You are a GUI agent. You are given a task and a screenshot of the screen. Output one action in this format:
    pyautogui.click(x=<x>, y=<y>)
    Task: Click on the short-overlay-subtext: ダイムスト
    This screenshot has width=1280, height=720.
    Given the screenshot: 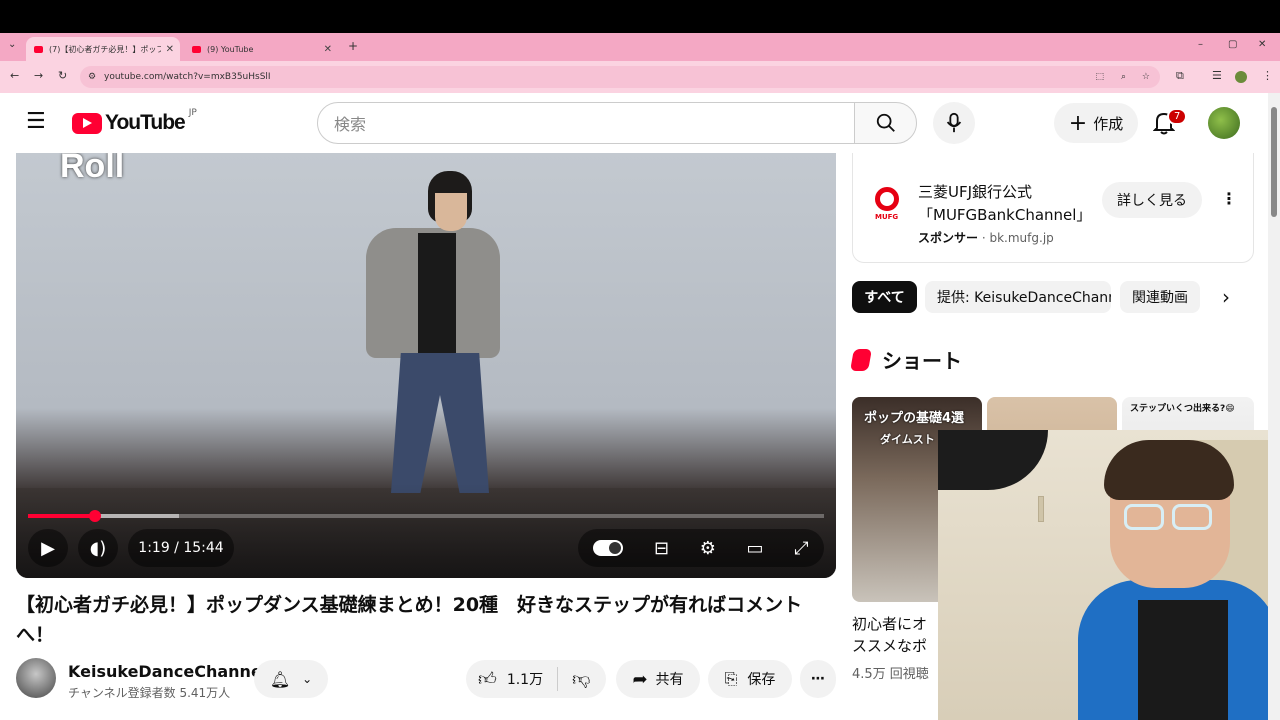 What is the action you would take?
    pyautogui.click(x=907, y=439)
    